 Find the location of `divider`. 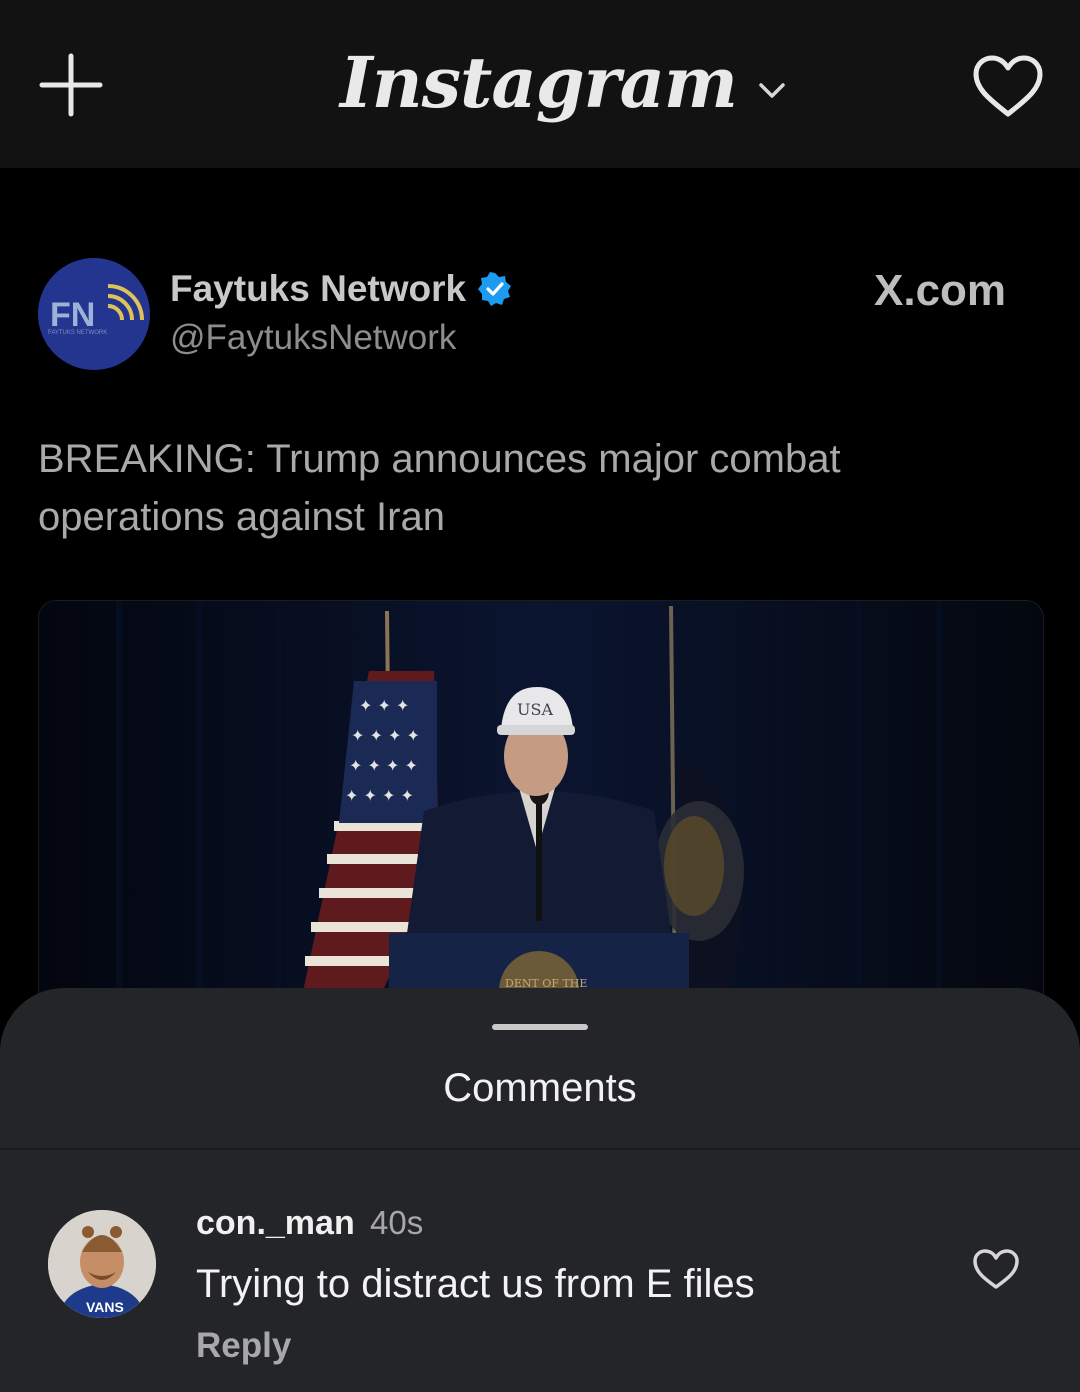

divider is located at coordinates (540, 1149).